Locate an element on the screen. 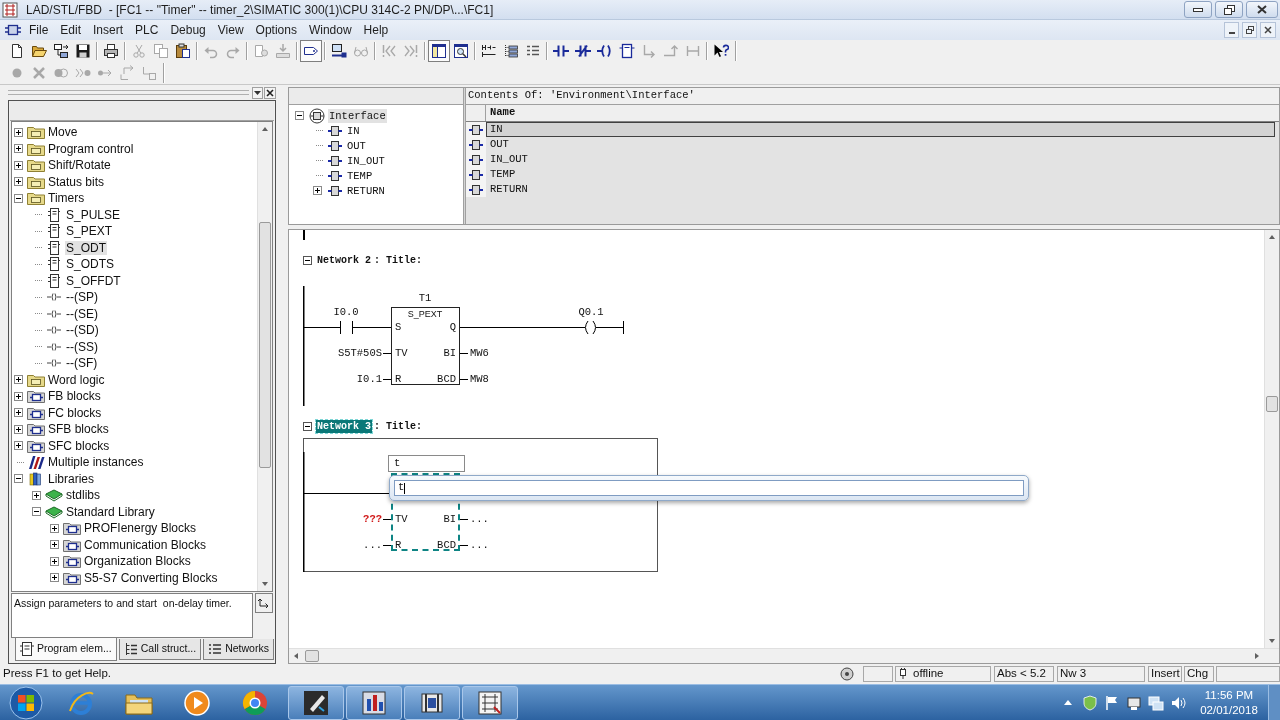  panel-tab: Networks is located at coordinates (238, 649).